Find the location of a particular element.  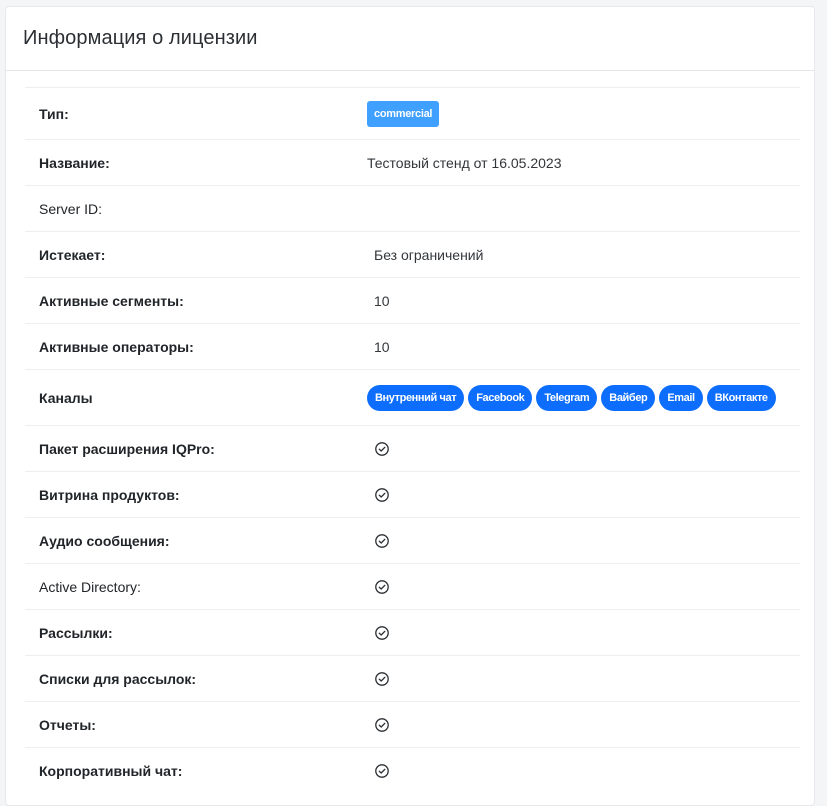

active-segments-label: Активные сегменты: is located at coordinates (111, 300).